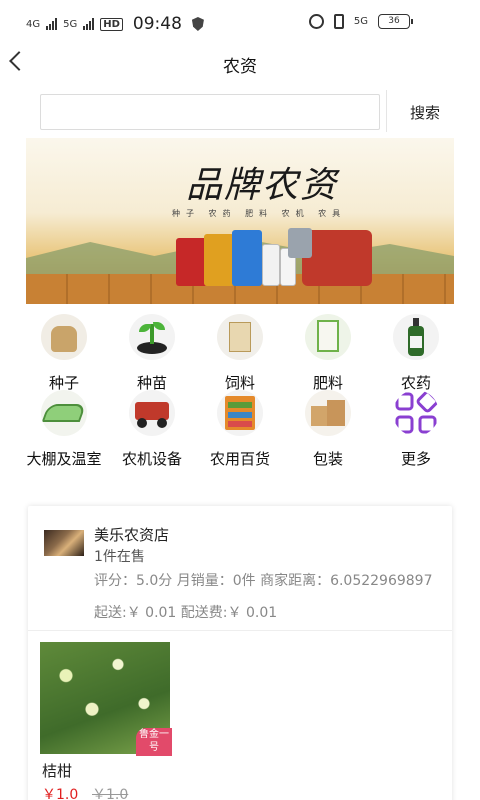 The height and width of the screenshot is (800, 480). Describe the element at coordinates (239, 459) in the screenshot. I see `category-label: 农用百货` at that location.